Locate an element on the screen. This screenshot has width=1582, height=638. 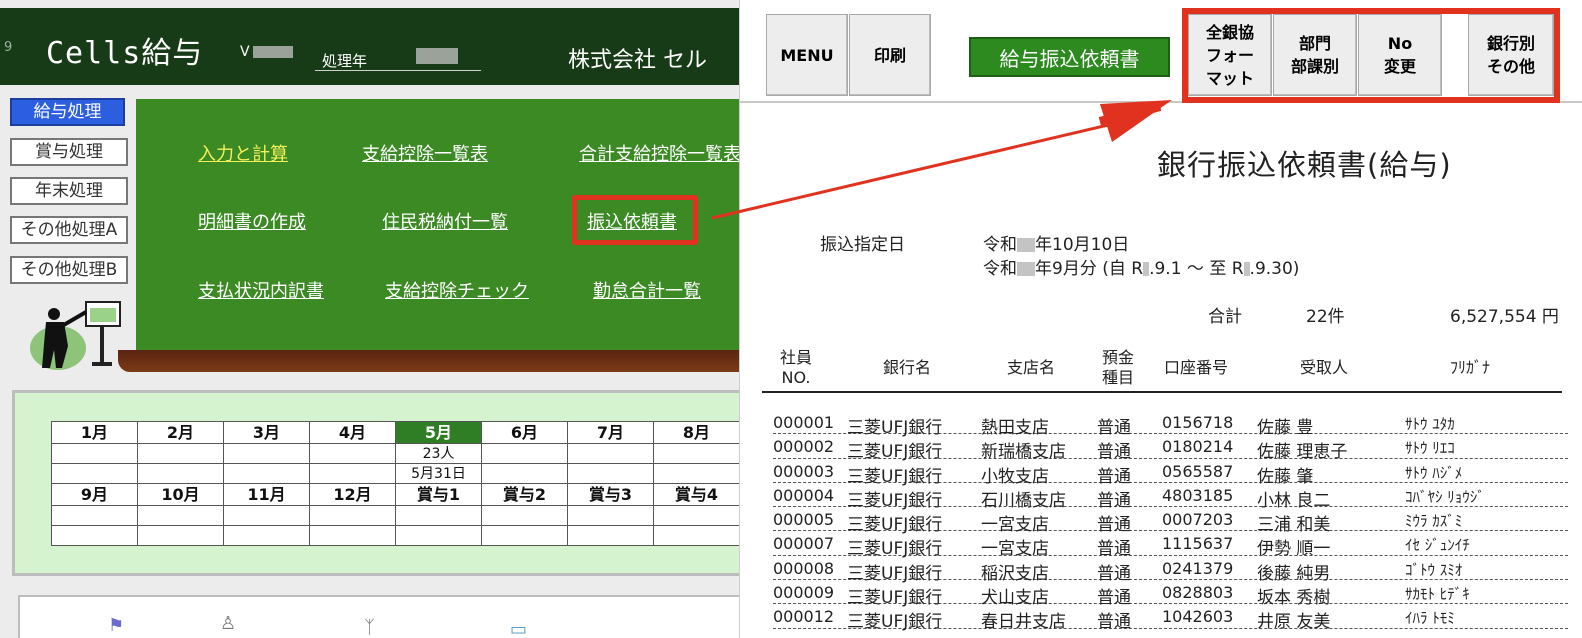
month-cell: 2月 is located at coordinates (180, 432).